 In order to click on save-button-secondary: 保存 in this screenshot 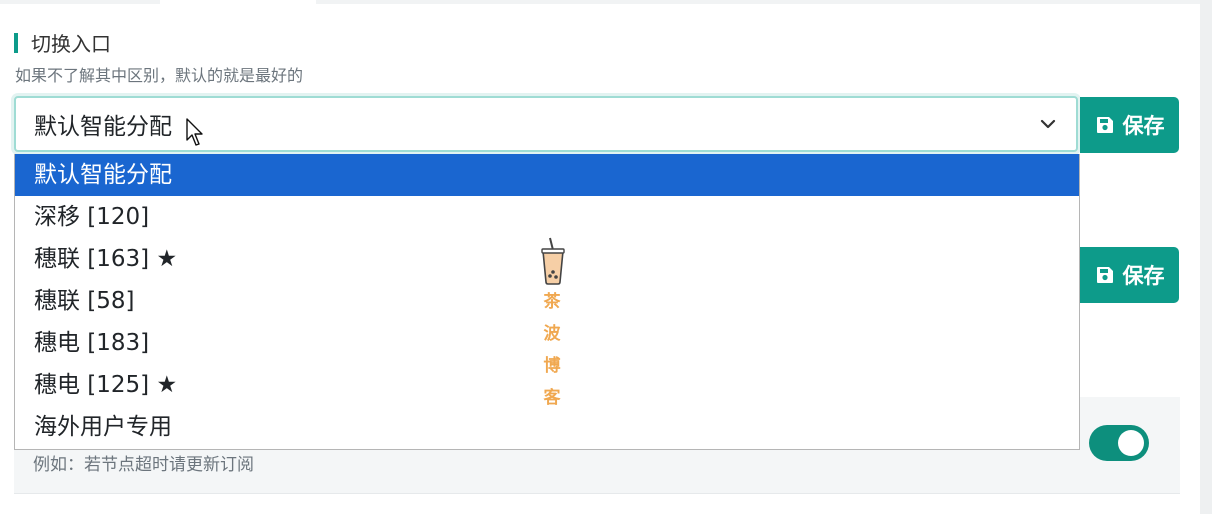, I will do `click(1129, 275)`.